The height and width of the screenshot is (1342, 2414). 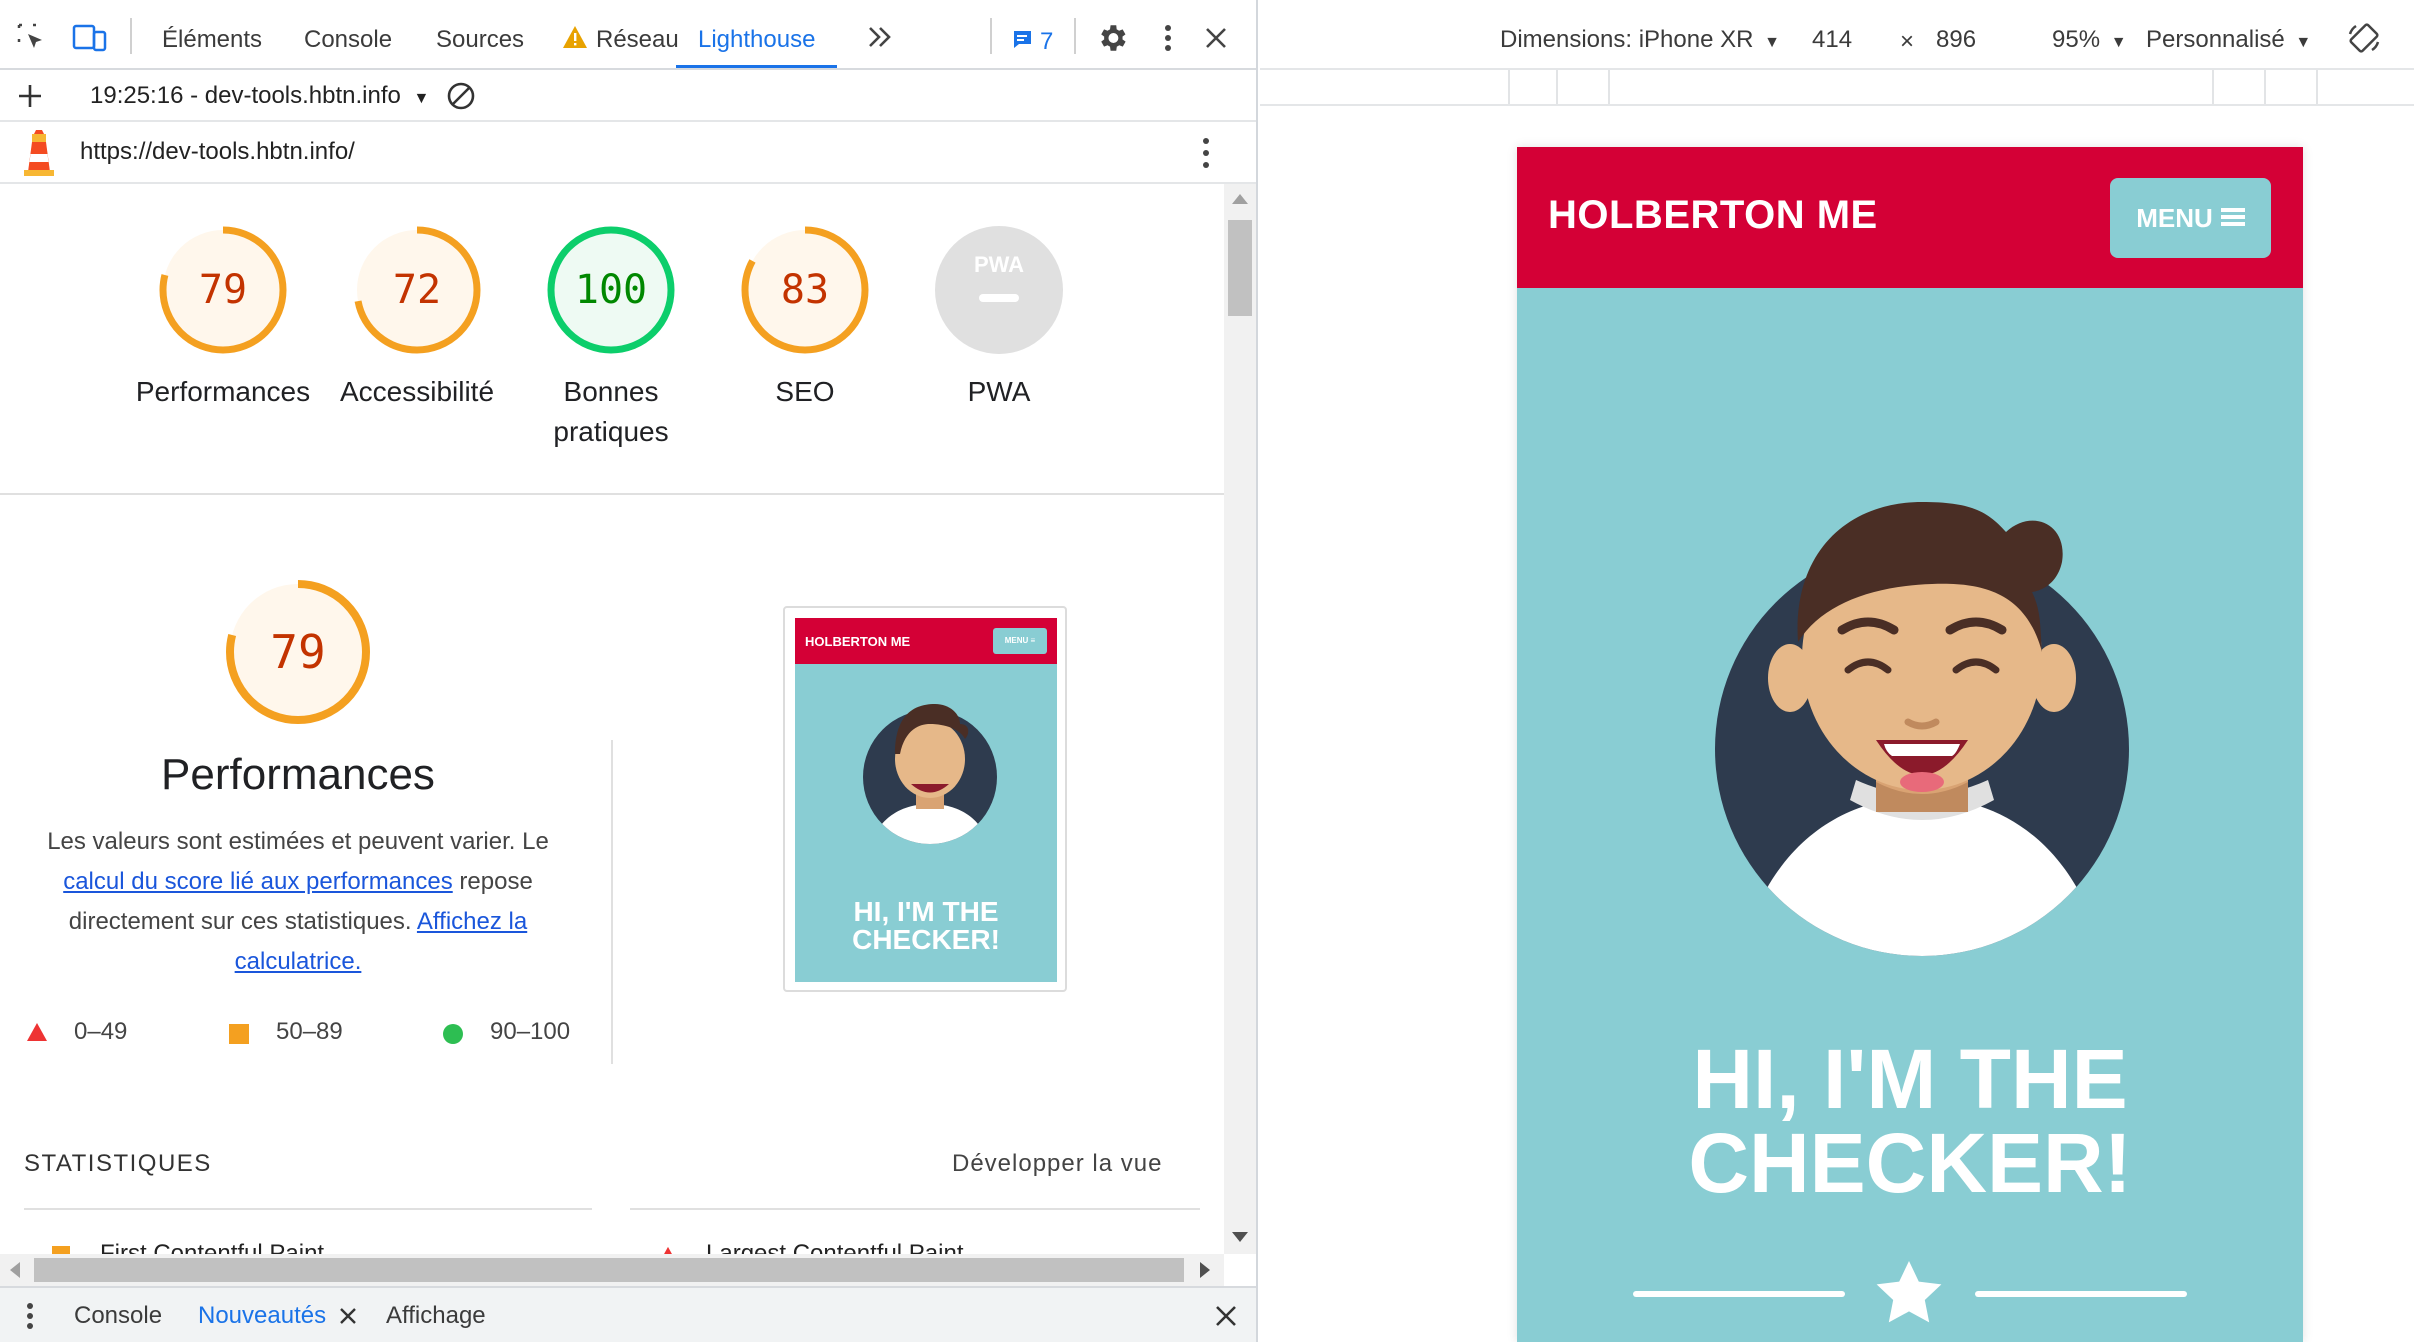 I want to click on legend-average-label: 50–89, so click(x=309, y=1031).